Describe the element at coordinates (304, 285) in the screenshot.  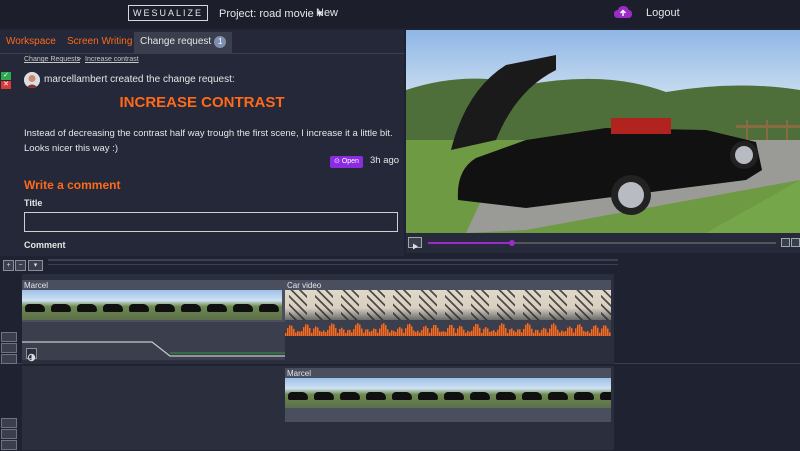
I see `clip-label: Car video` at that location.